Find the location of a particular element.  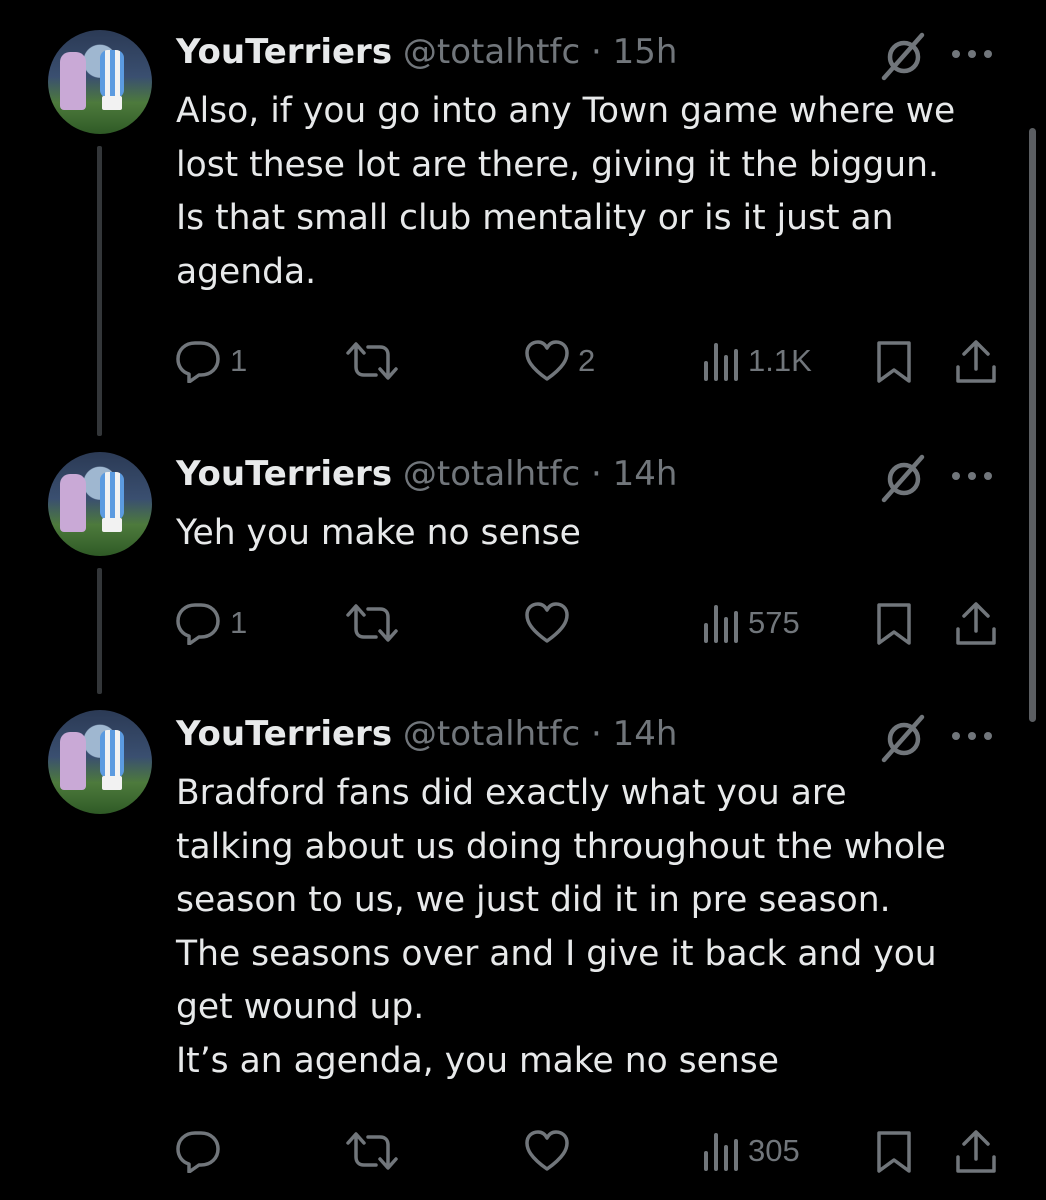

reply-button is located at coordinates (203, 1151).